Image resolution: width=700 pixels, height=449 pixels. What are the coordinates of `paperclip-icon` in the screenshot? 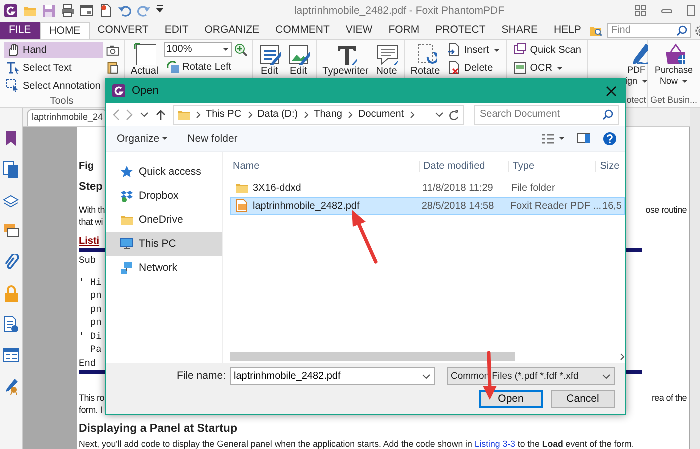 It's located at (11, 262).